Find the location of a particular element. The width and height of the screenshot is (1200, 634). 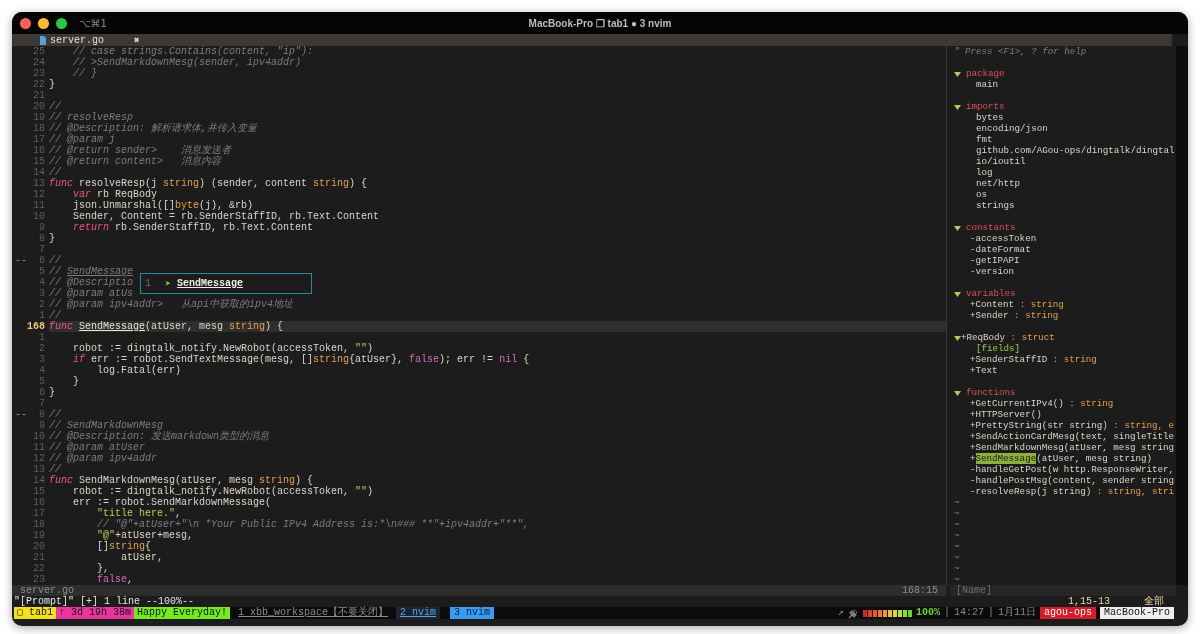

line-number: 24 is located at coordinates (39, 62).